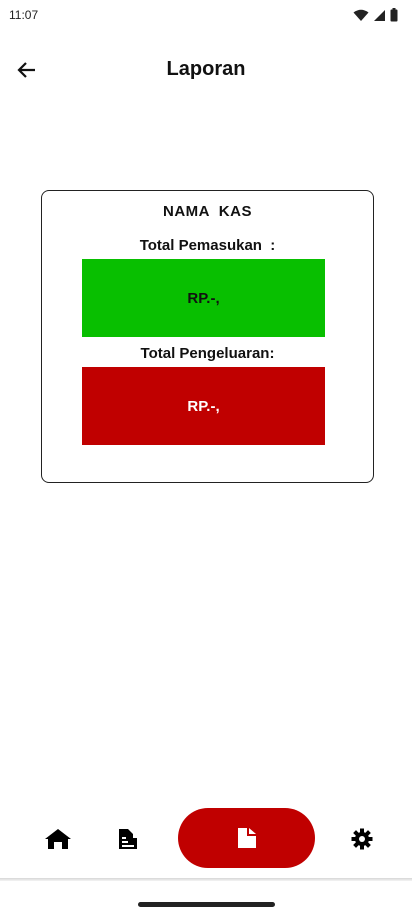 This screenshot has width=412, height=917. I want to click on gear-icon, so click(362, 839).